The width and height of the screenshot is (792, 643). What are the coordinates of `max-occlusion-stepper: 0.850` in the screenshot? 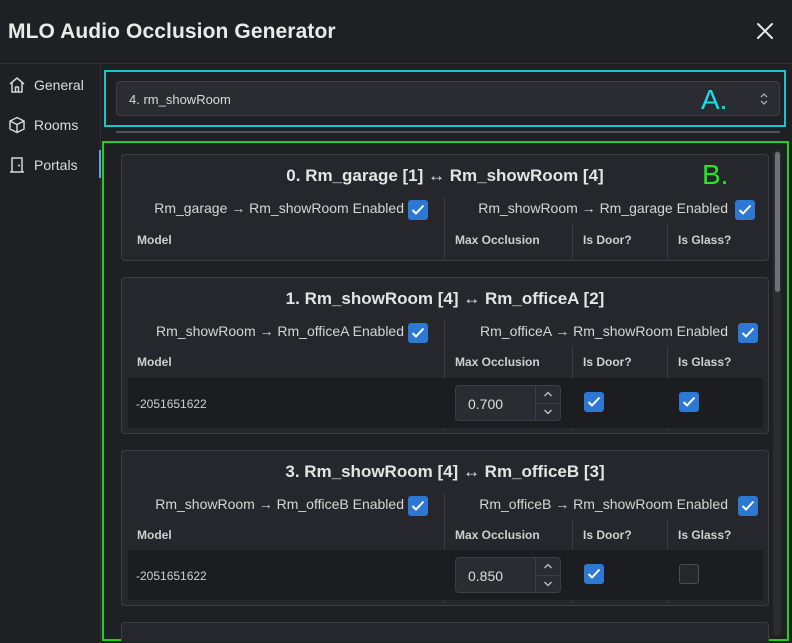 It's located at (508, 575).